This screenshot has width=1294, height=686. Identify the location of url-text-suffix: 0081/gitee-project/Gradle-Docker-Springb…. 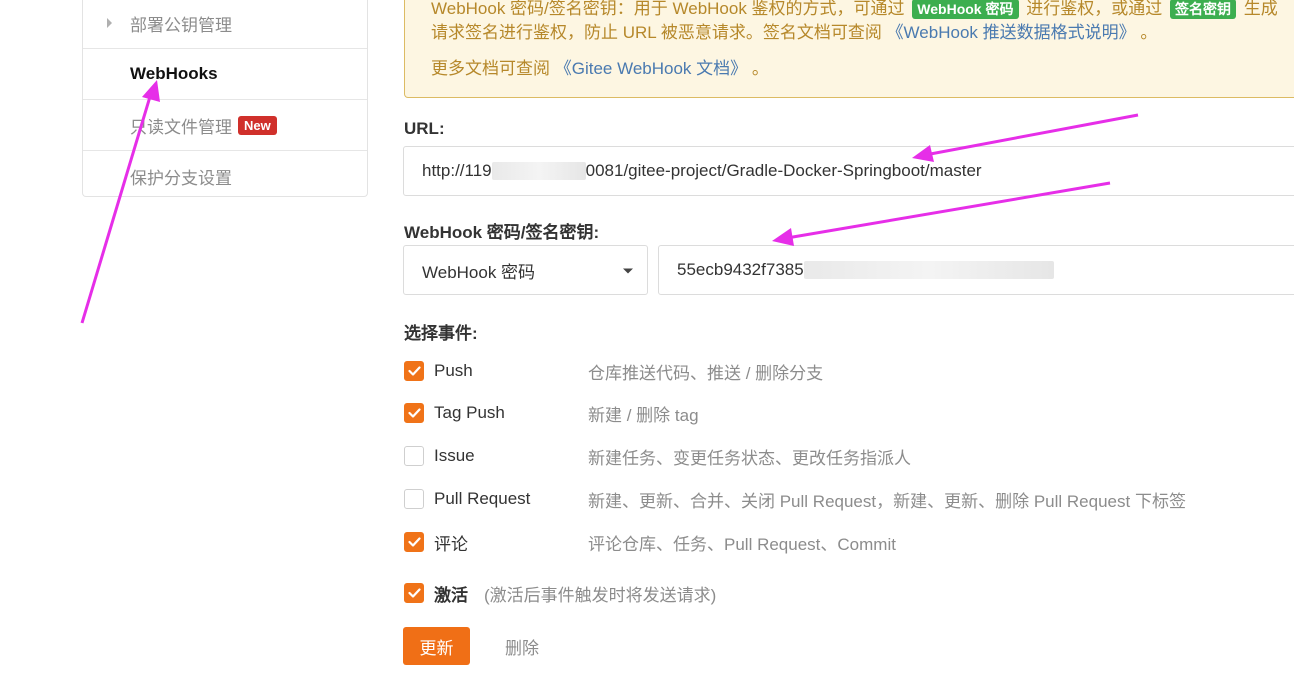
(783, 170).